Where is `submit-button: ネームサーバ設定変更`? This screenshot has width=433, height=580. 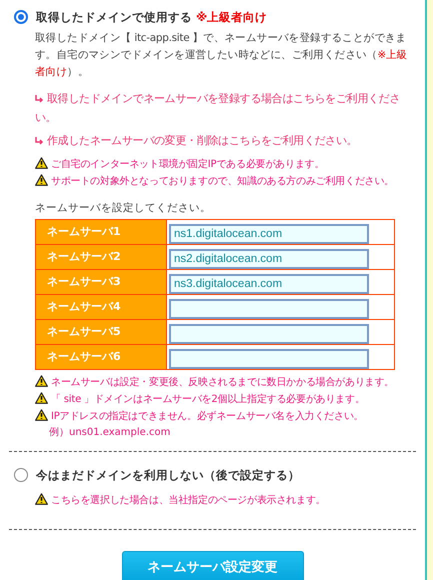
submit-button: ネームサーバ設定変更 is located at coordinates (213, 565).